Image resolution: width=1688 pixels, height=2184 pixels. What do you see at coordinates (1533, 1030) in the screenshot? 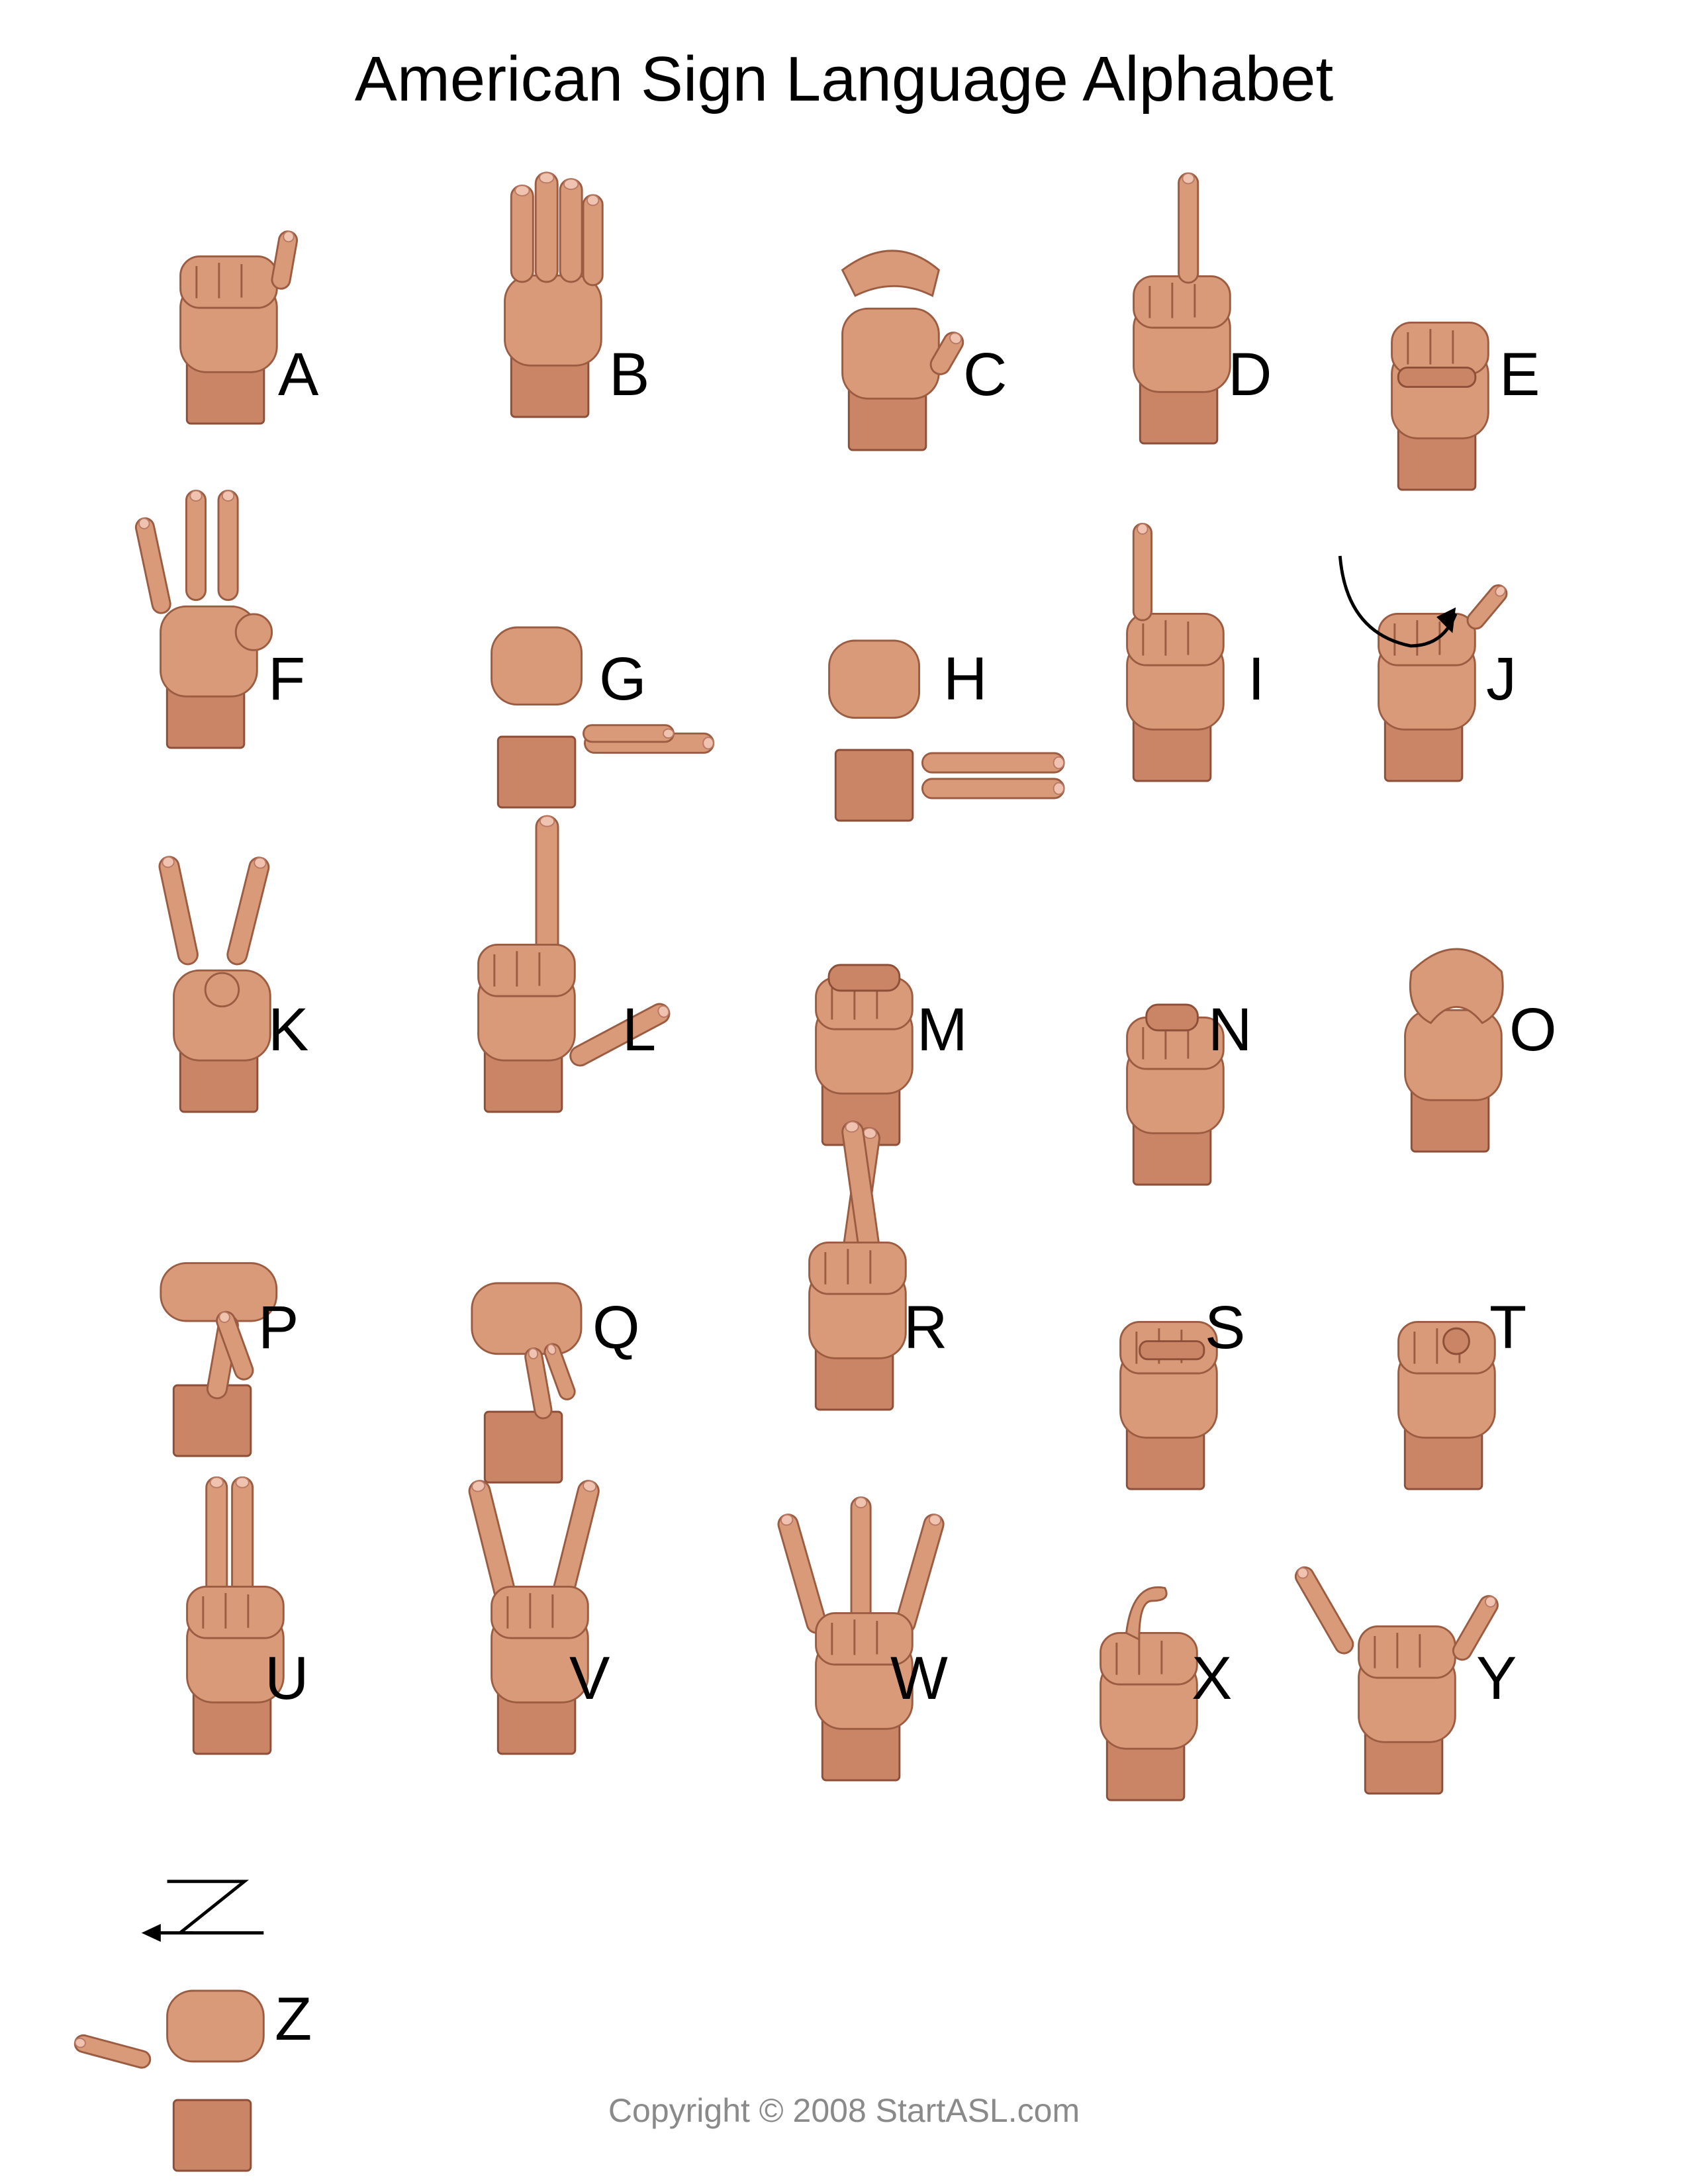
I see `sign-letter-o: O` at bounding box center [1533, 1030].